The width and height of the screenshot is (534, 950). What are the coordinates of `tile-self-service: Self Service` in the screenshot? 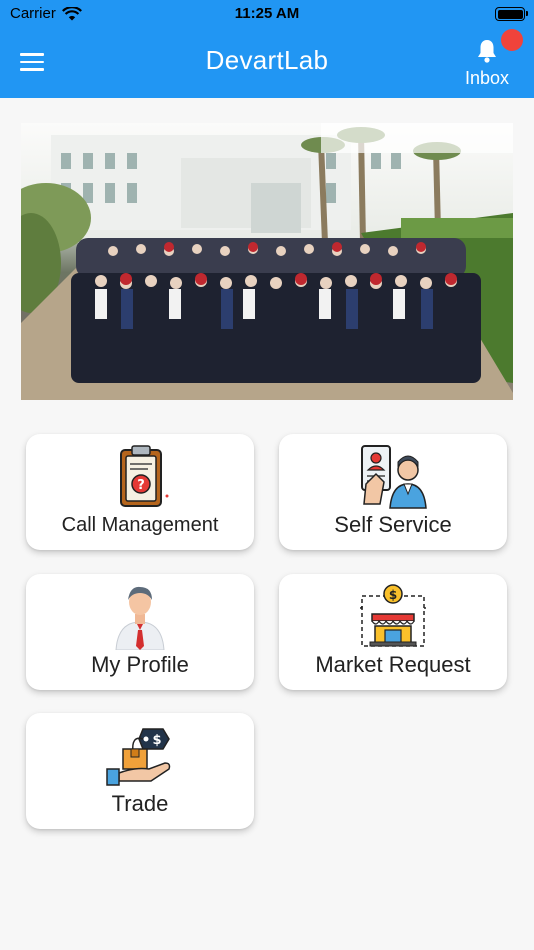 It's located at (393, 492).